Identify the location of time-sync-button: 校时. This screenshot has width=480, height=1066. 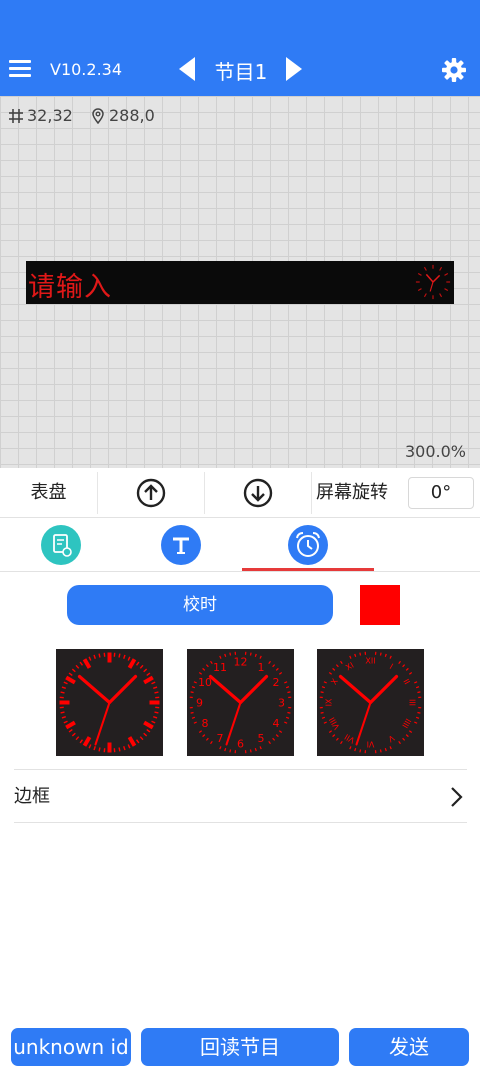
(200, 605).